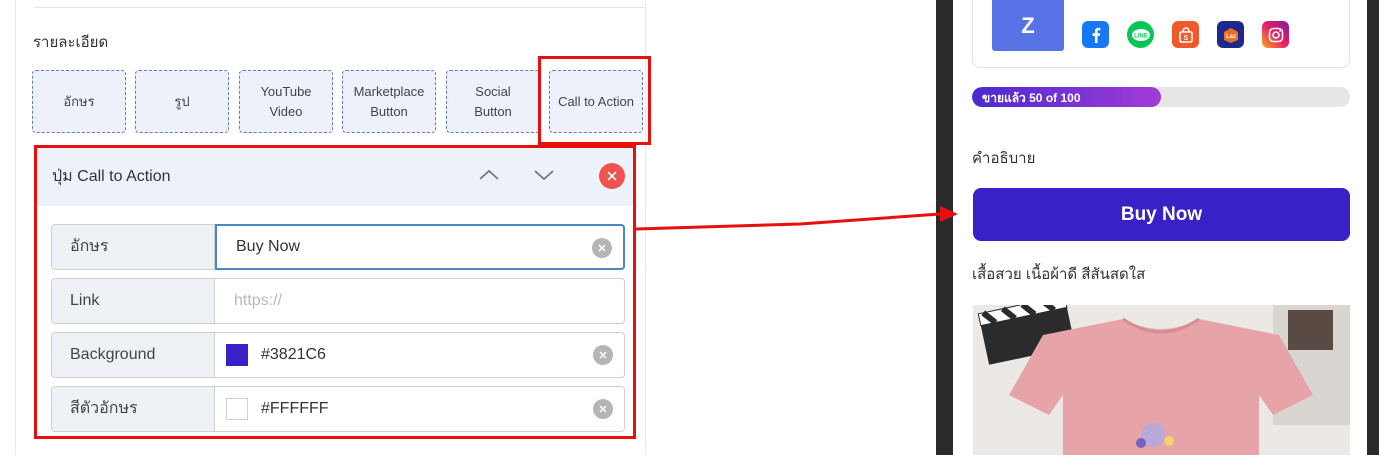 This screenshot has height=455, width=1379. What do you see at coordinates (493, 101) in the screenshot?
I see `type-button-social: Social Button` at bounding box center [493, 101].